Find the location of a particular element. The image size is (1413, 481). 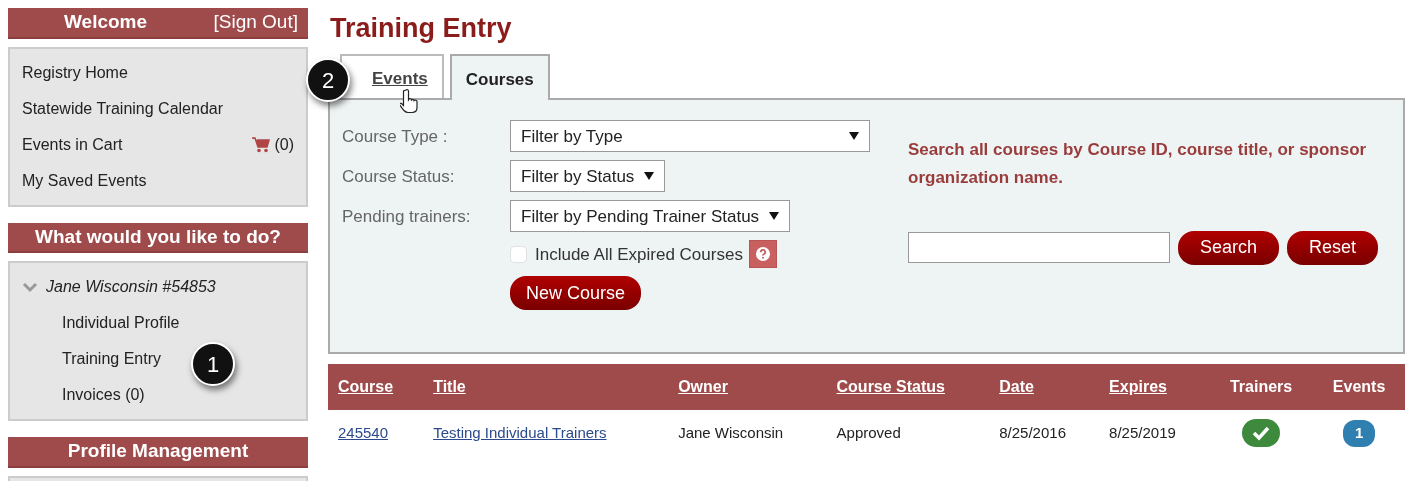

menu-link: Events in Cart is located at coordinates (72, 144).